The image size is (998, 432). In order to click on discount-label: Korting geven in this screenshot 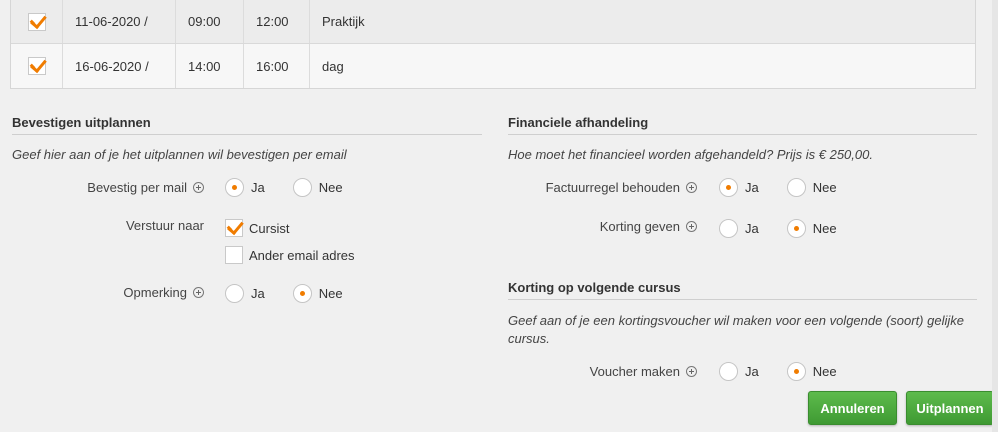, I will do `click(598, 226)`.